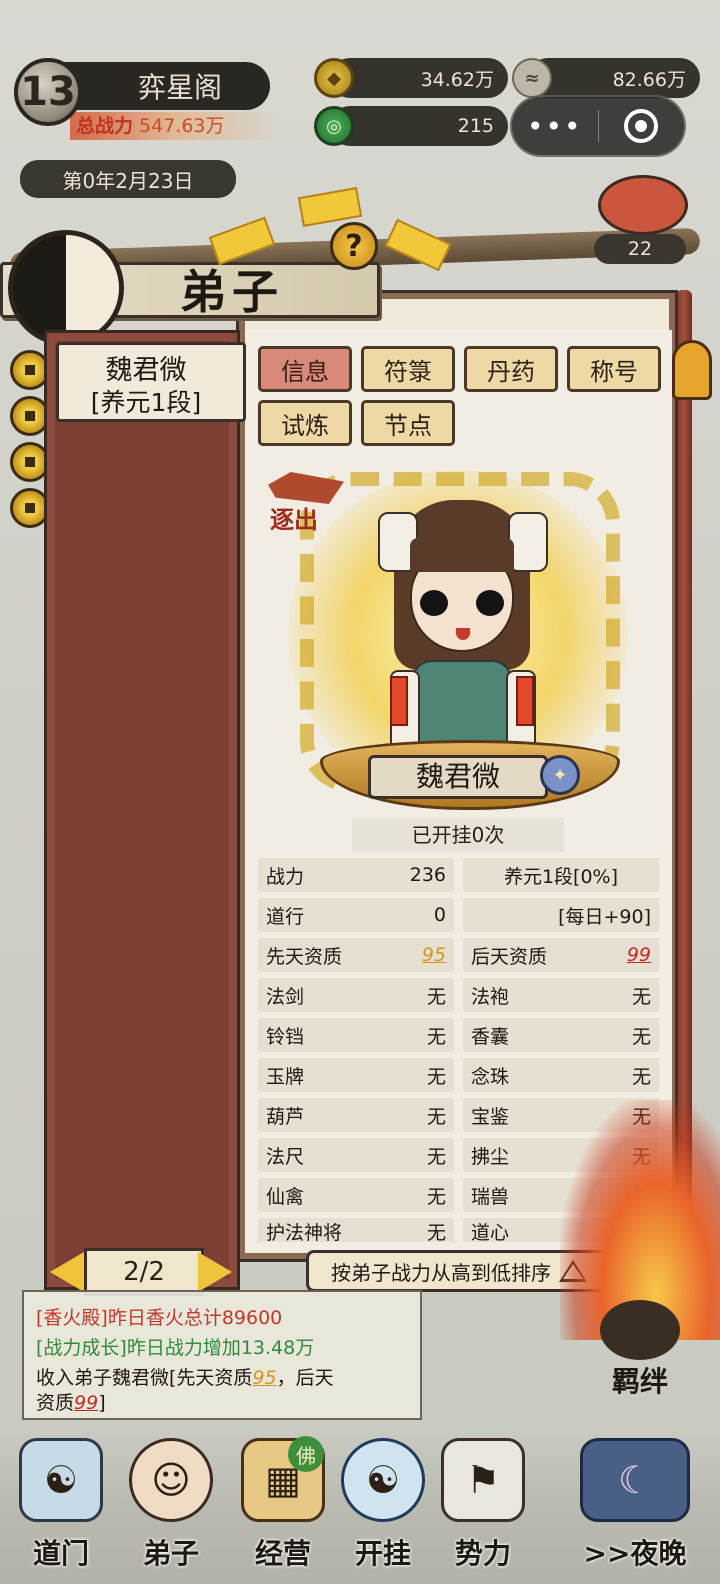  I want to click on nav-daomen: ☯ 道门, so click(61, 1508).